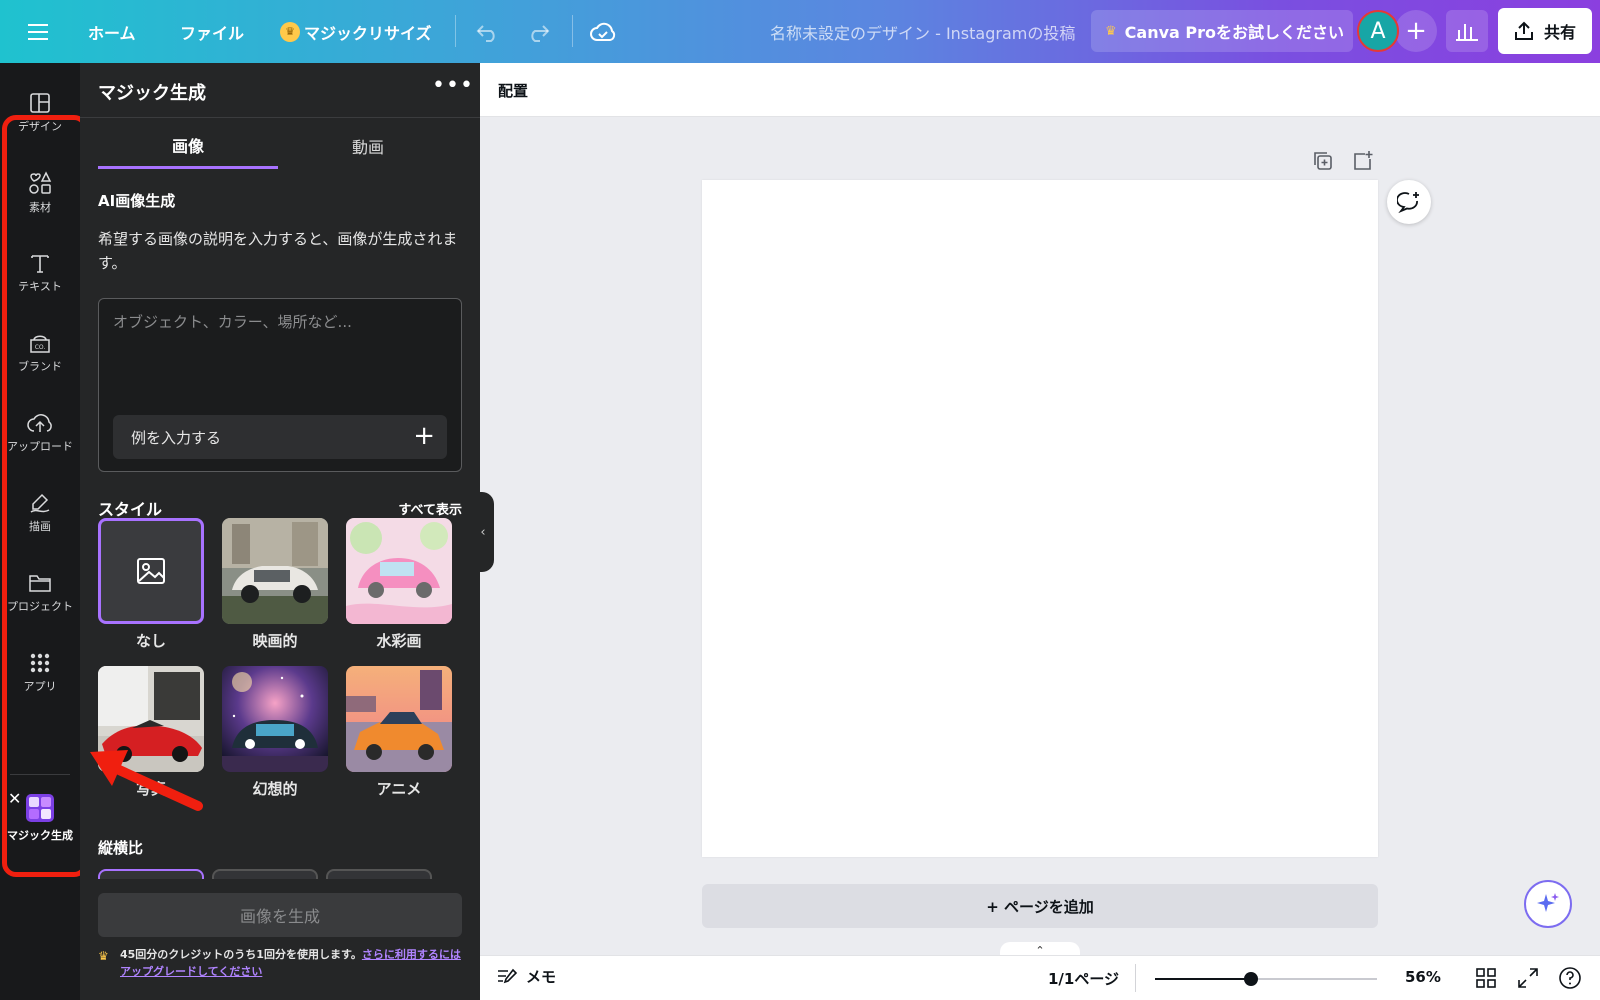 The width and height of the screenshot is (1600, 1000). What do you see at coordinates (280, 385) in the screenshot?
I see `prompt-textarea: オブジェクト、カラー、場所など... 例を入力する +` at bounding box center [280, 385].